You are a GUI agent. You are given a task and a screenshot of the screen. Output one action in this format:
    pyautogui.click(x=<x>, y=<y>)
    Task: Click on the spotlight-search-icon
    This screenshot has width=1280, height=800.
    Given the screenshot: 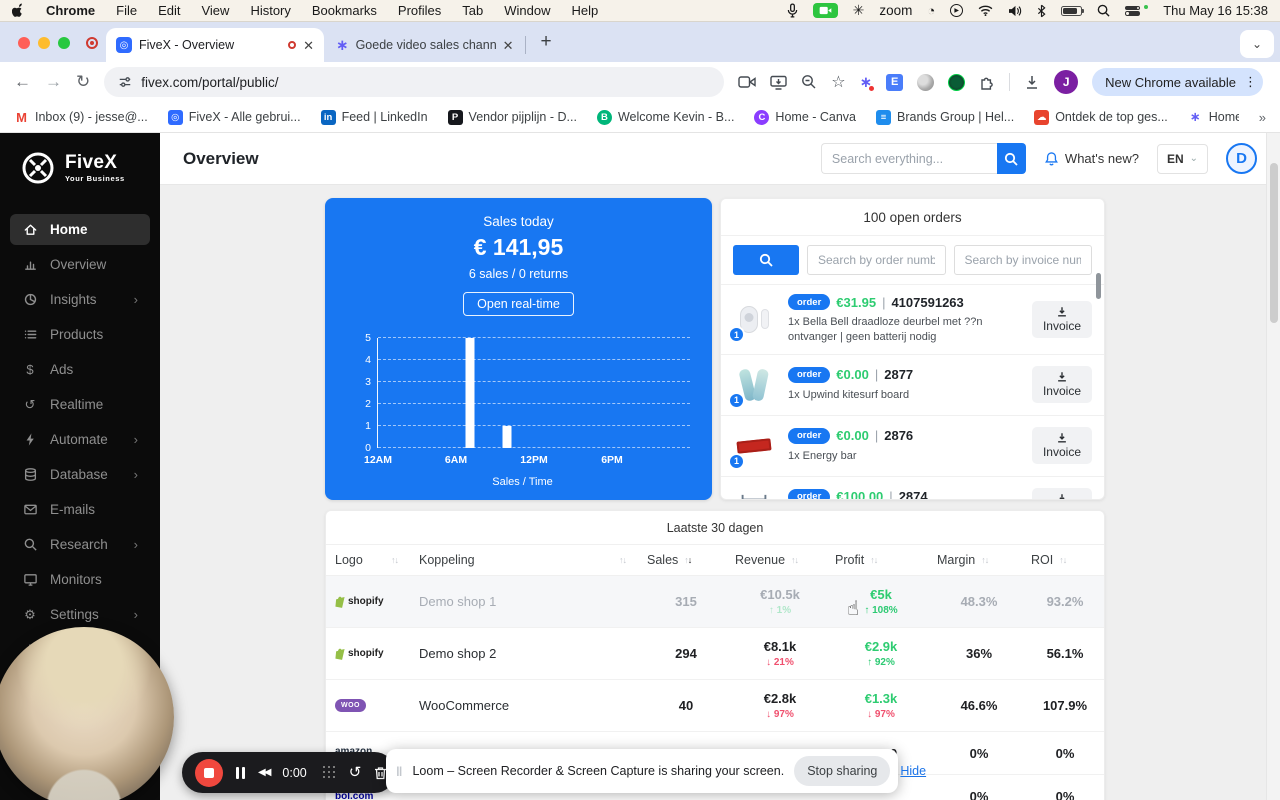 What is the action you would take?
    pyautogui.click(x=1103, y=10)
    